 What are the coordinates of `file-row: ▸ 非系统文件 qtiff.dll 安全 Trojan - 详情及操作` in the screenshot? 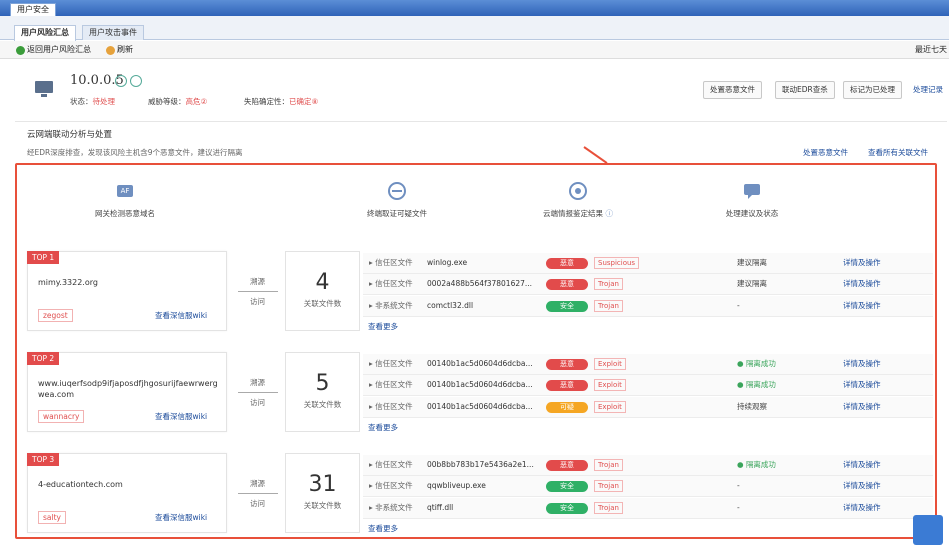 It's located at (648, 508).